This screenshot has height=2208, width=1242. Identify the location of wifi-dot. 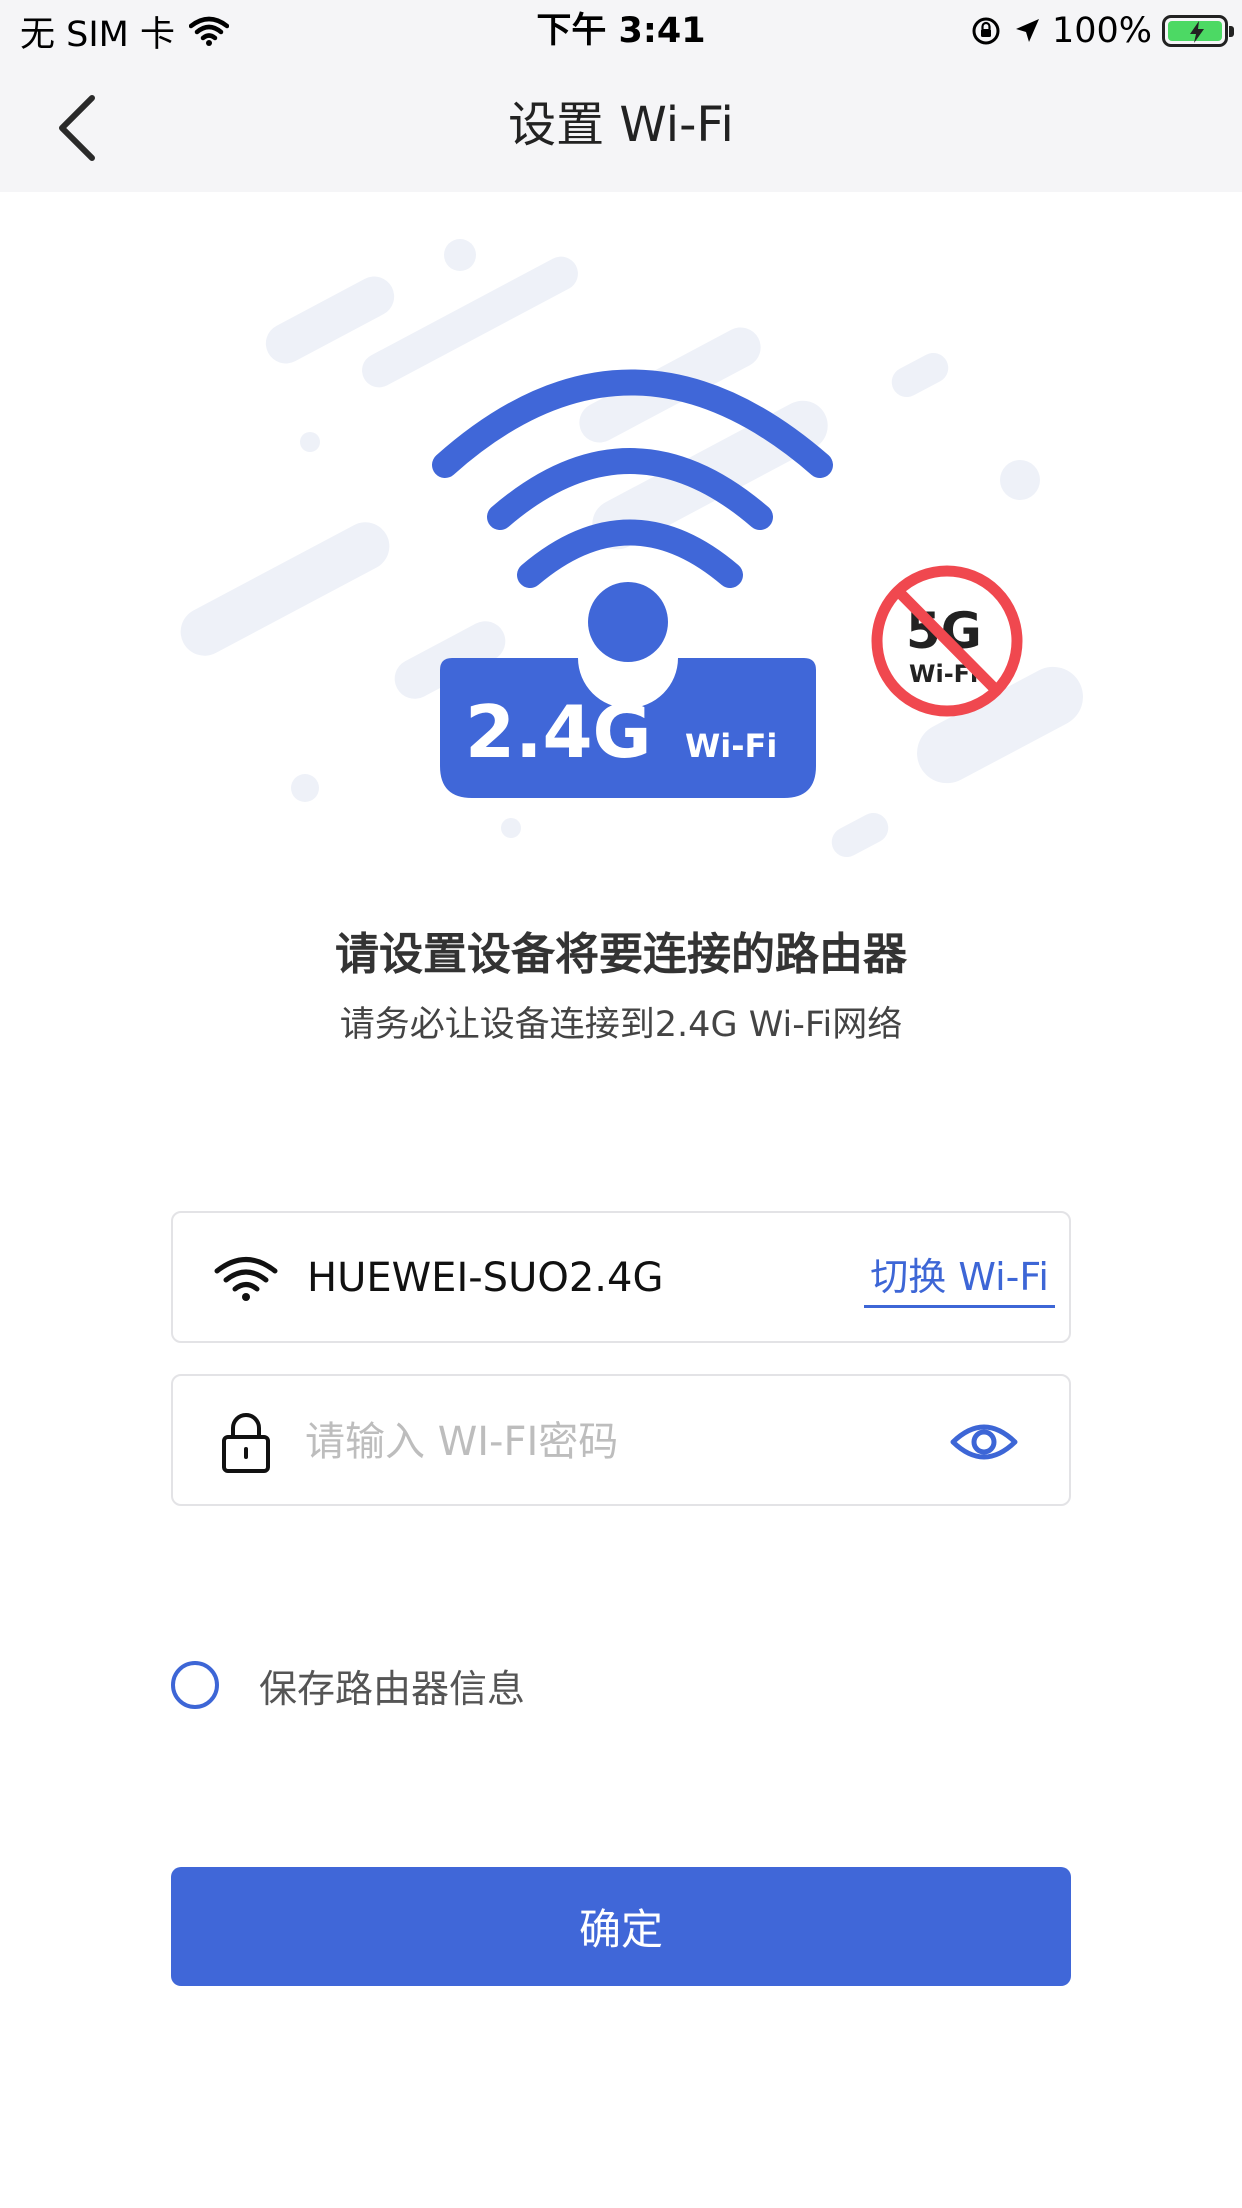
(628, 622).